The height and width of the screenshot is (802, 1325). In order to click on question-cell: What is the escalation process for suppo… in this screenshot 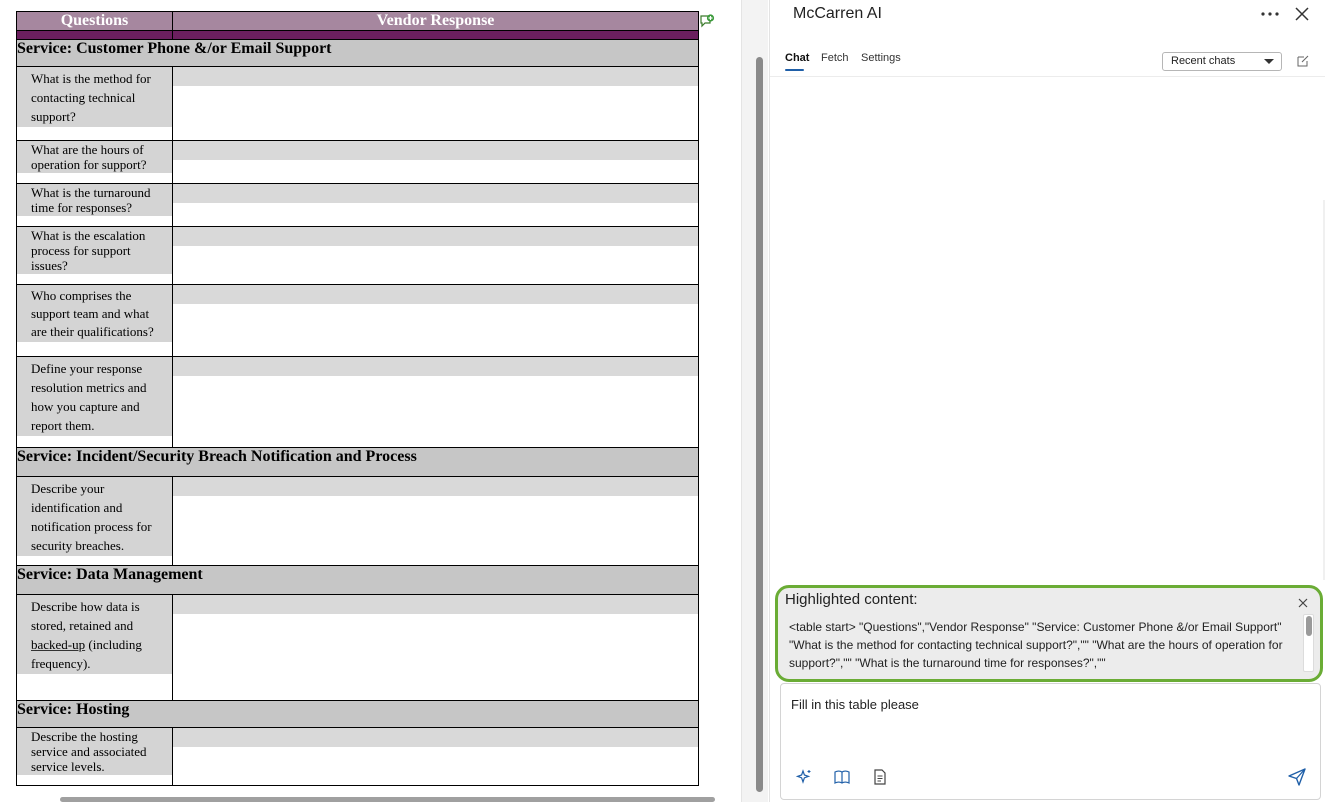, I will do `click(94, 255)`.